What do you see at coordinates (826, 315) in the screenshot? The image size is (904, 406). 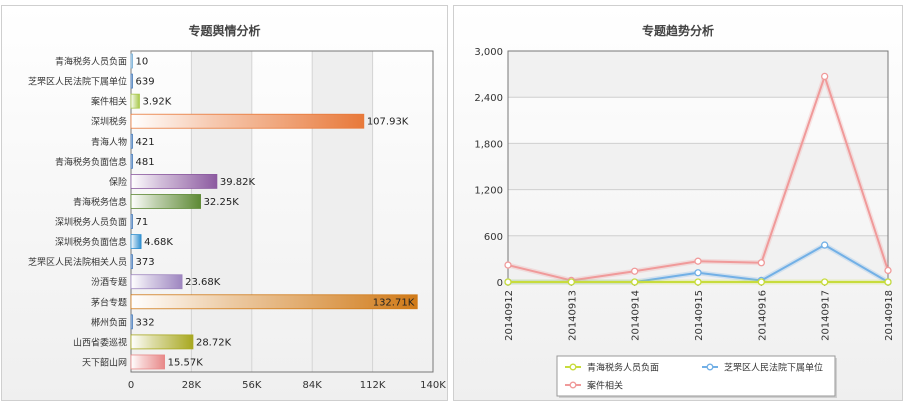 I see `x-tick-label: 20140917` at bounding box center [826, 315].